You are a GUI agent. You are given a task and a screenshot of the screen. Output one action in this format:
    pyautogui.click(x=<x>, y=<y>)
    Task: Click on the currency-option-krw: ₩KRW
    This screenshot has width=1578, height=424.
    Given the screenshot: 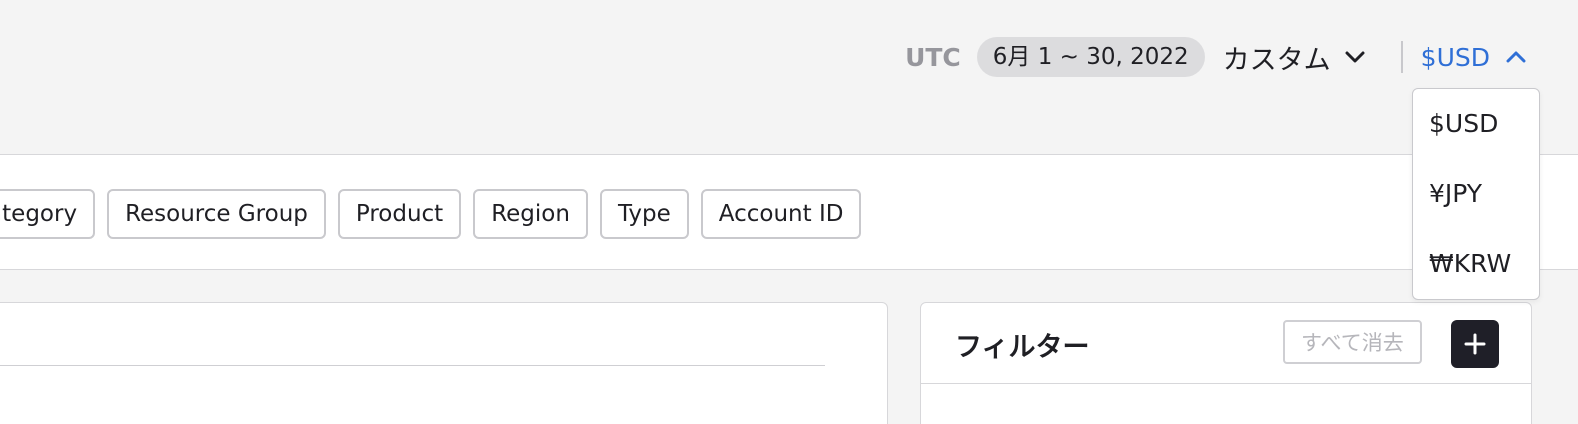 What is the action you would take?
    pyautogui.click(x=1476, y=264)
    